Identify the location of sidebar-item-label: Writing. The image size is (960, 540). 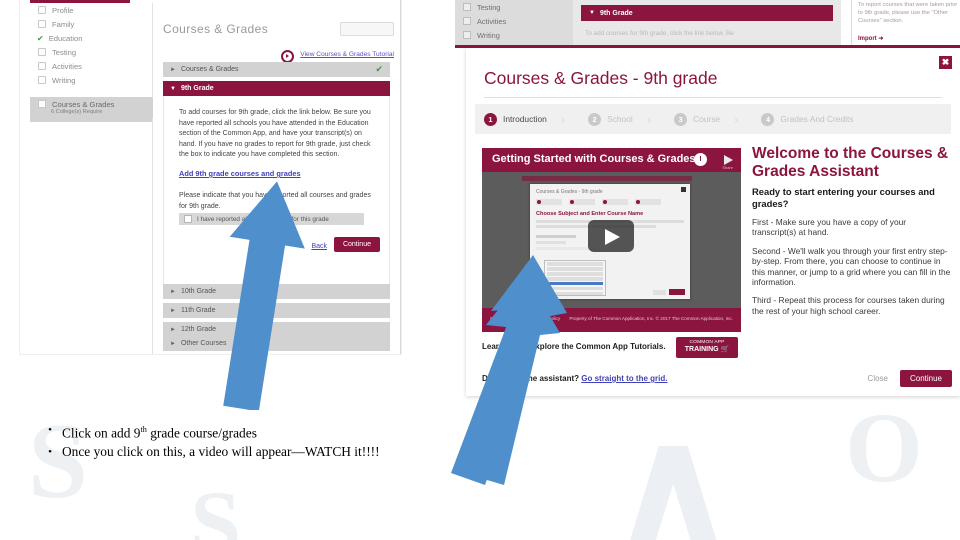
(64, 80).